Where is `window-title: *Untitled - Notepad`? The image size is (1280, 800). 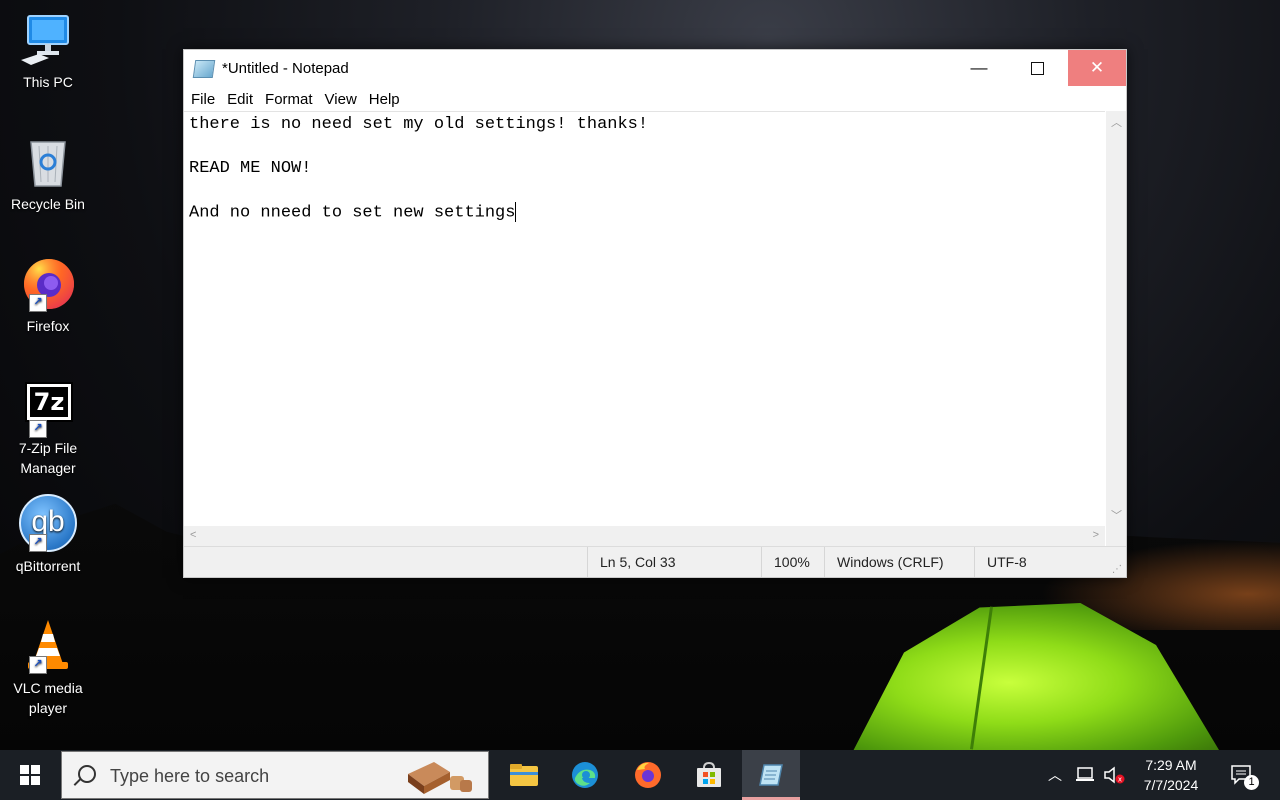
window-title: *Untitled - Notepad is located at coordinates (285, 68).